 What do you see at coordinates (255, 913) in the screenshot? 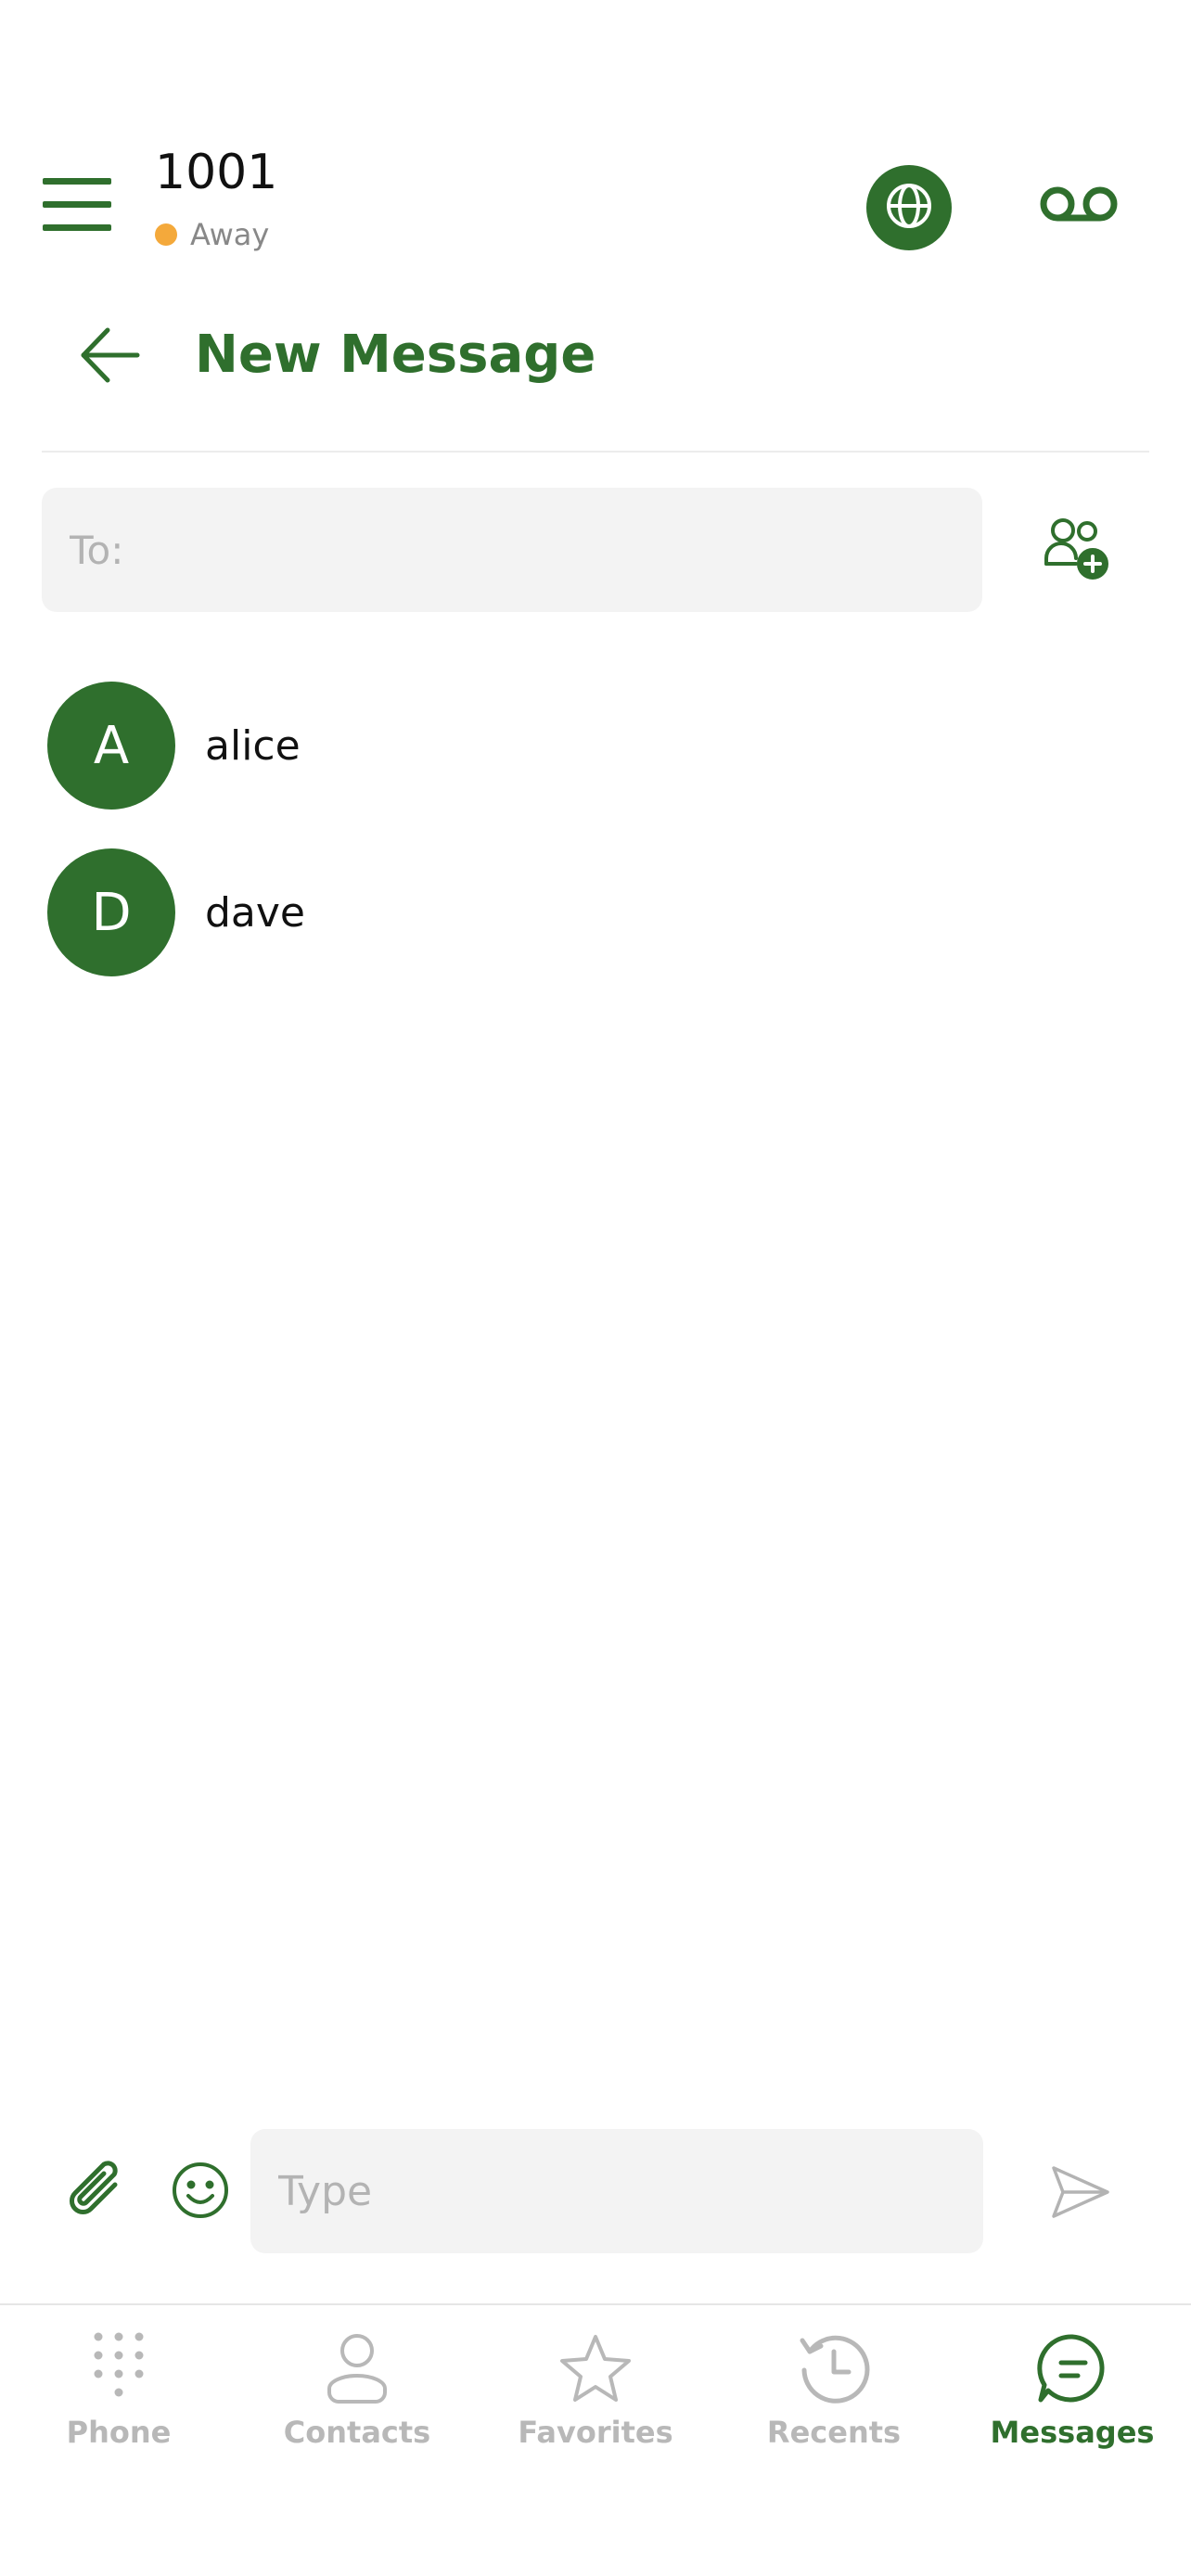
I see `contact-name: dave` at bounding box center [255, 913].